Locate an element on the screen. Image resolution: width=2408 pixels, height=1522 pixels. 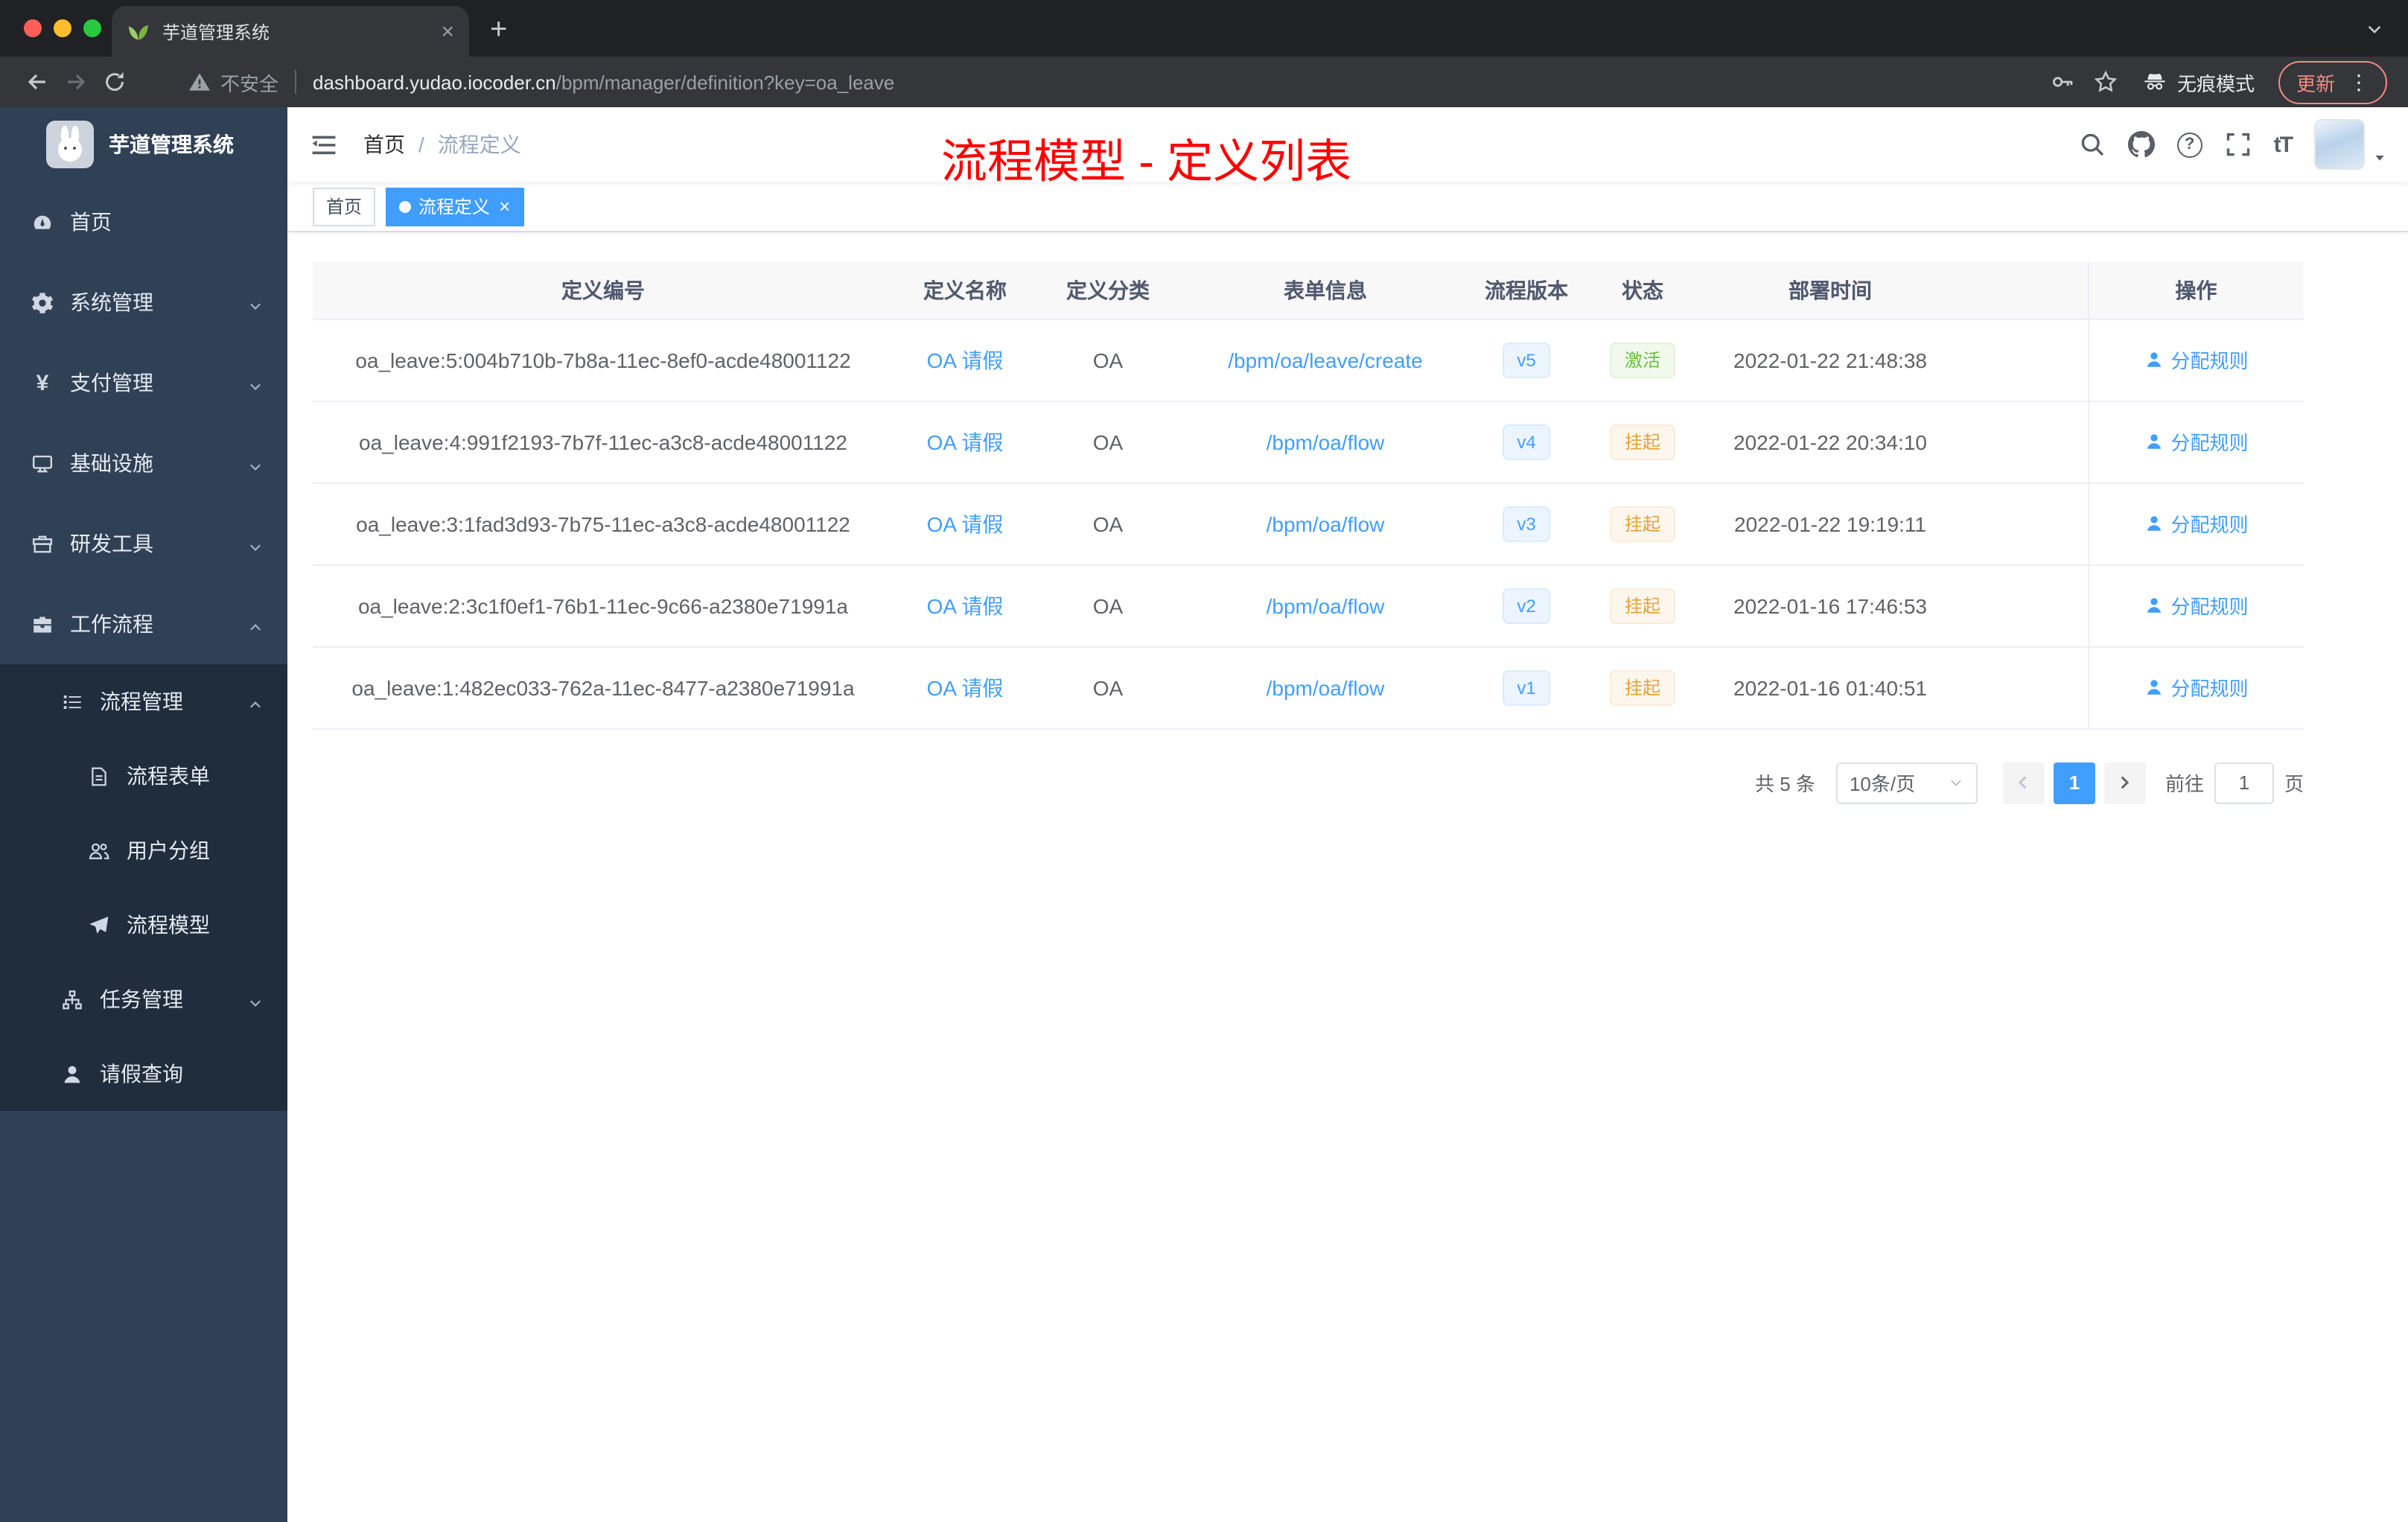
back-button is located at coordinates (37, 82).